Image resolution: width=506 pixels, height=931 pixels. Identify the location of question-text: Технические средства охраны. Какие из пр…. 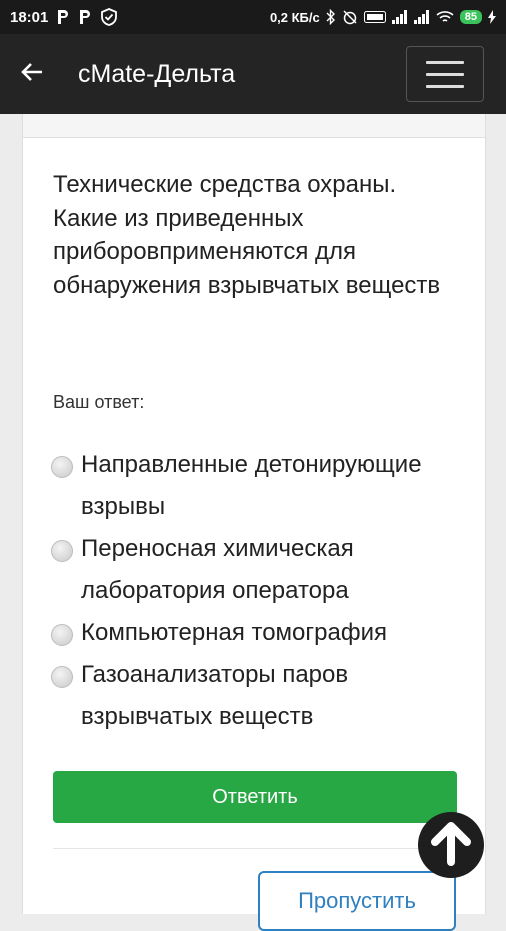
(247, 235).